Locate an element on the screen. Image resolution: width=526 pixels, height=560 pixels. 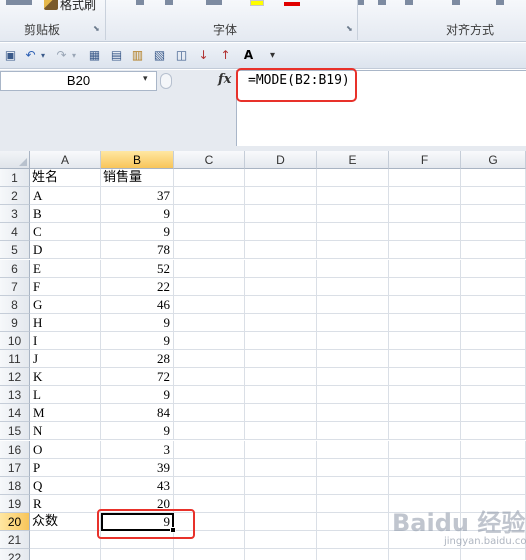
cell-e2 is located at coordinates (353, 196).